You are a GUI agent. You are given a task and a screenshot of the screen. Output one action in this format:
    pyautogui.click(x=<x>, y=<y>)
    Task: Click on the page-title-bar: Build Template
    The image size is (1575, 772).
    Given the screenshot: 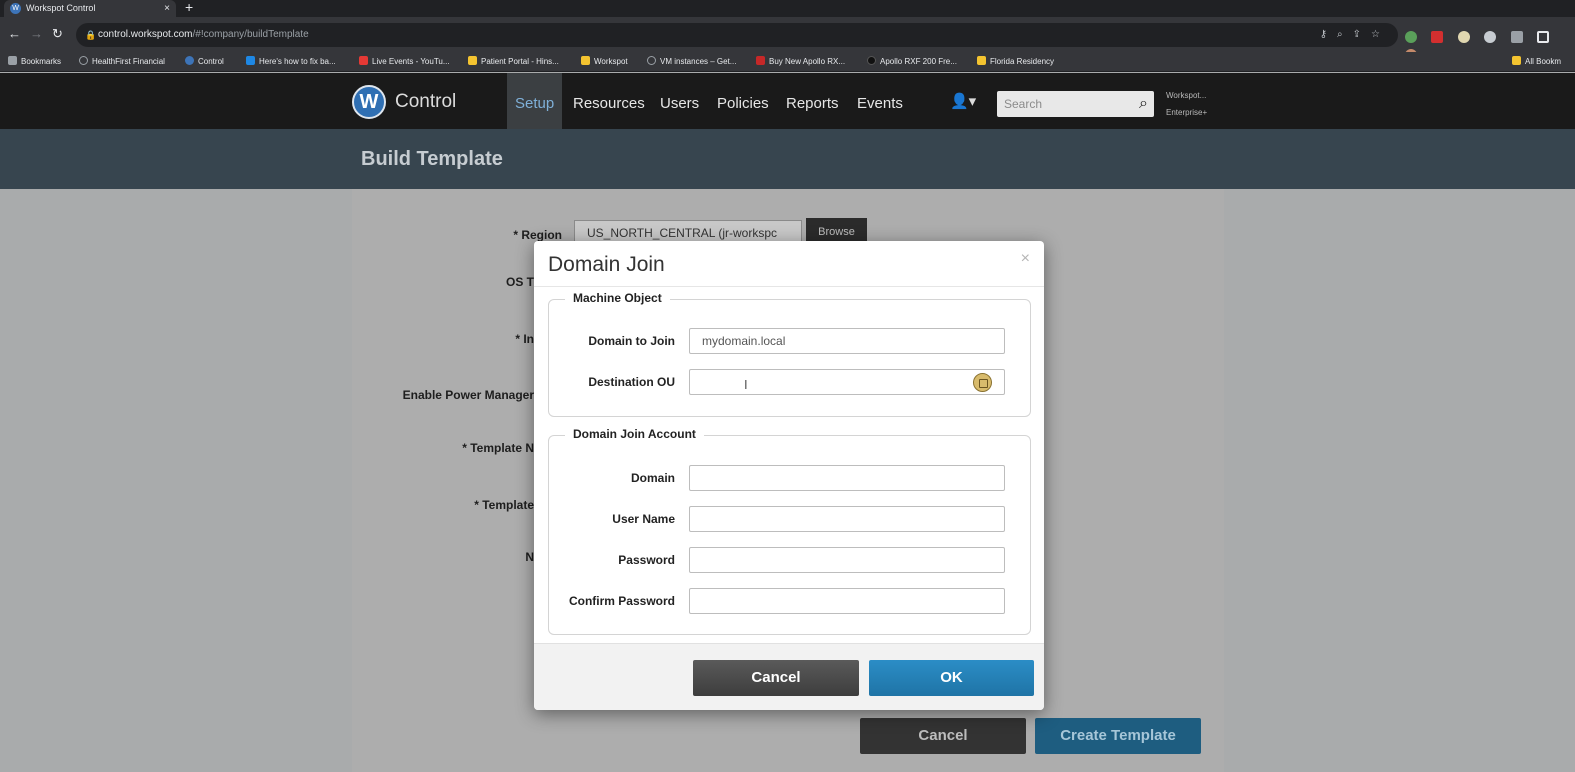 What is the action you would take?
    pyautogui.click(x=787, y=159)
    